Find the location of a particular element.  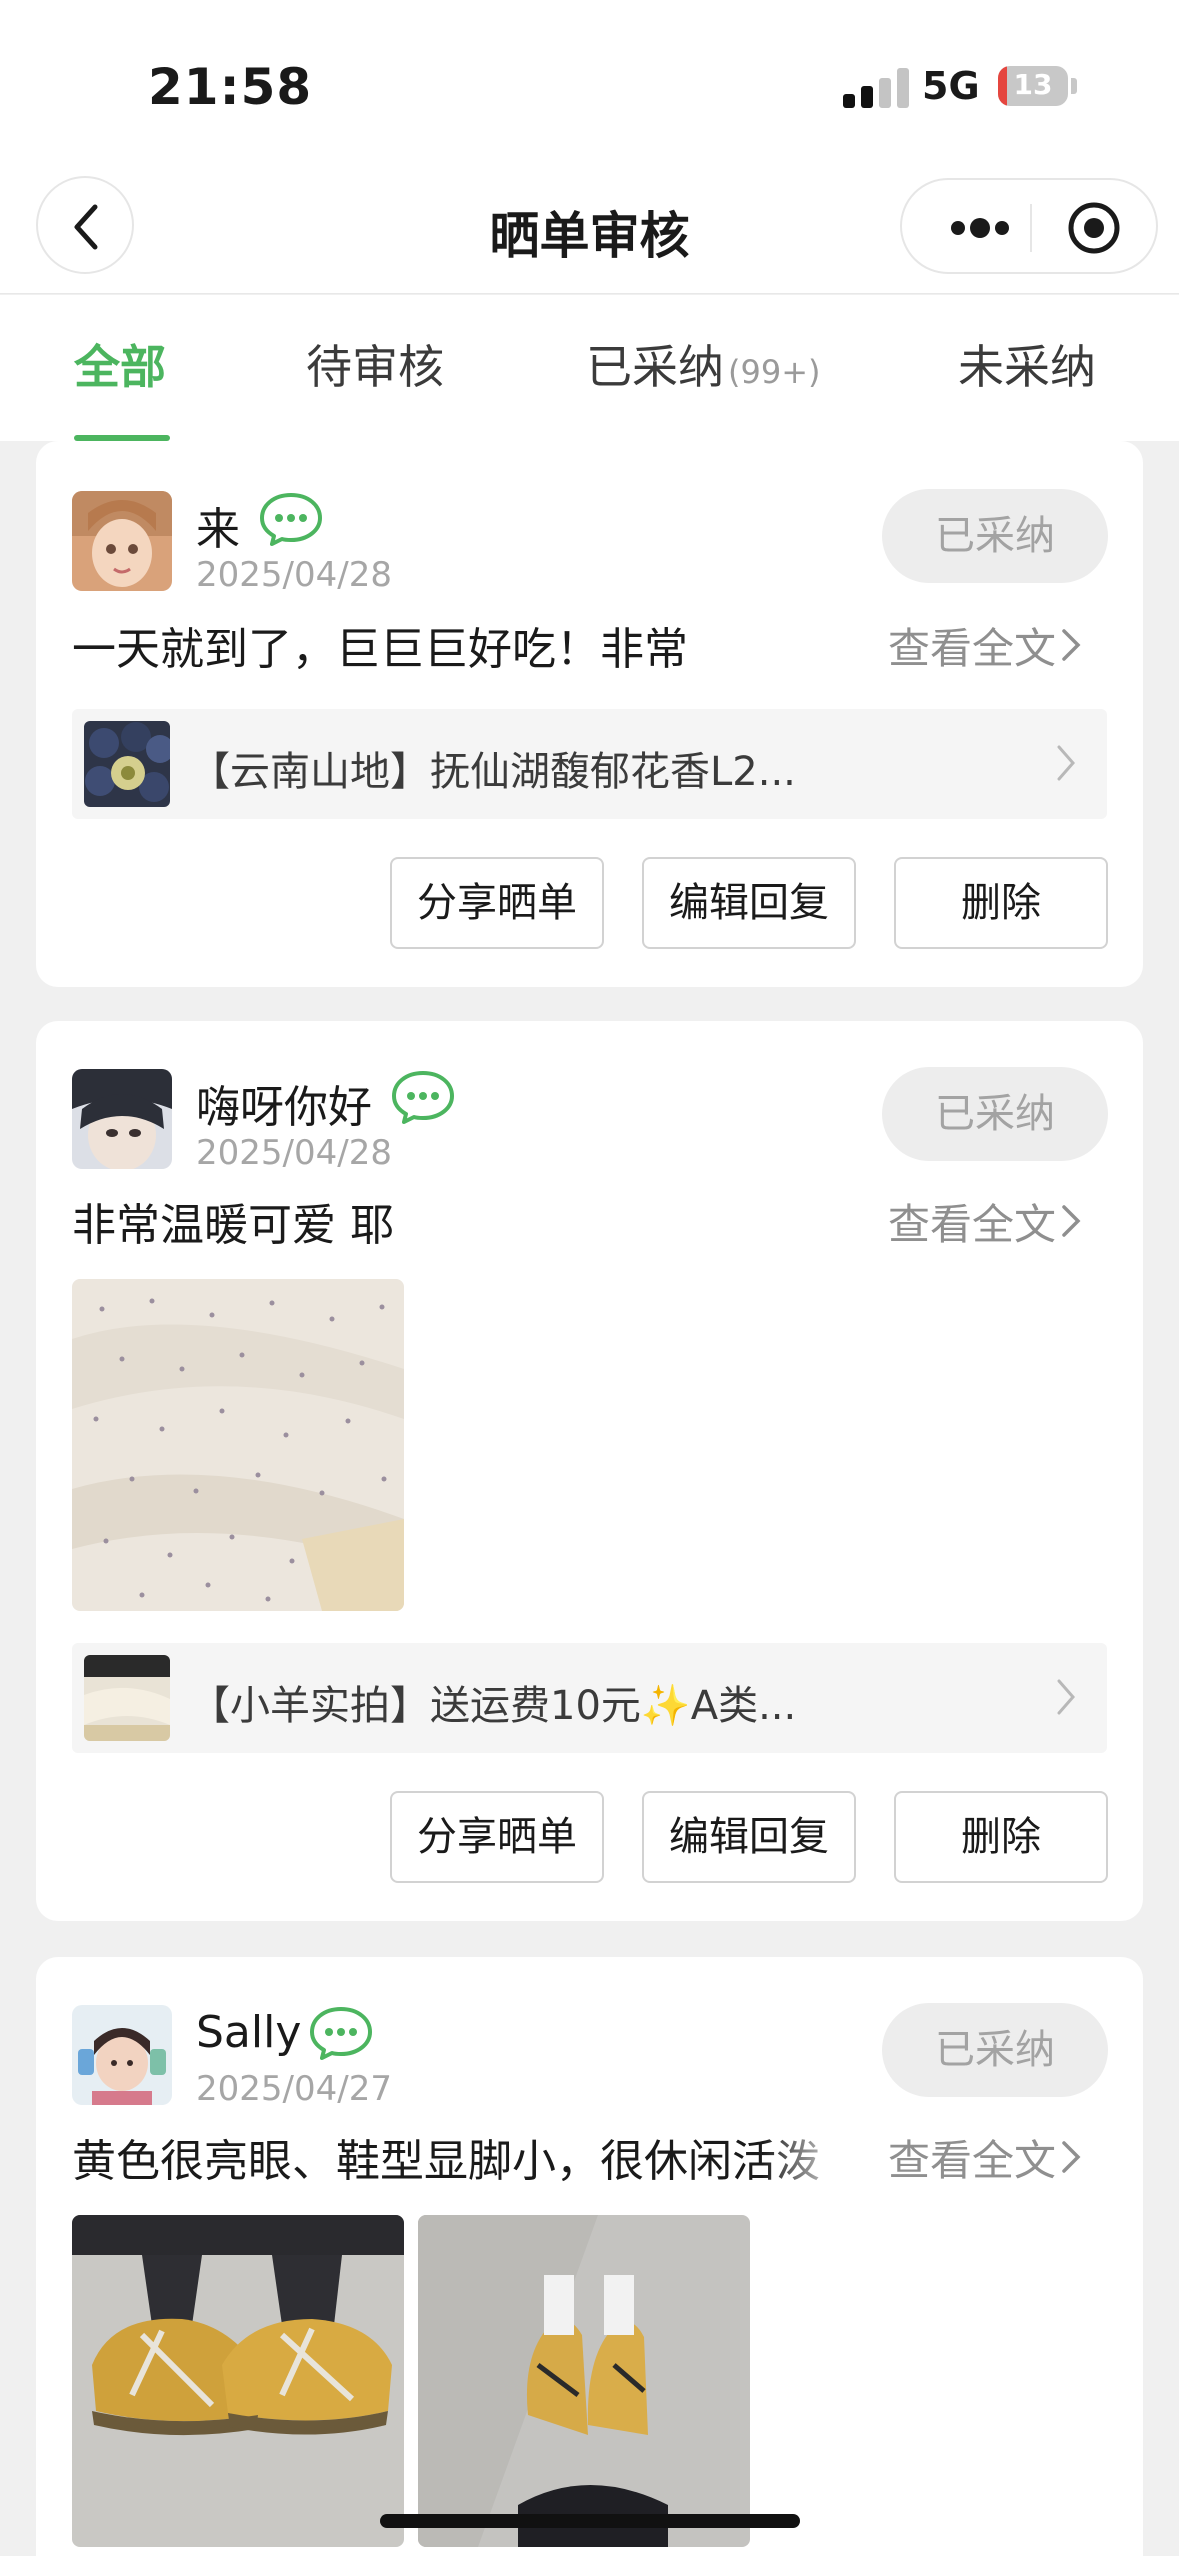

username: 嗨呀你好 is located at coordinates (284, 1107).